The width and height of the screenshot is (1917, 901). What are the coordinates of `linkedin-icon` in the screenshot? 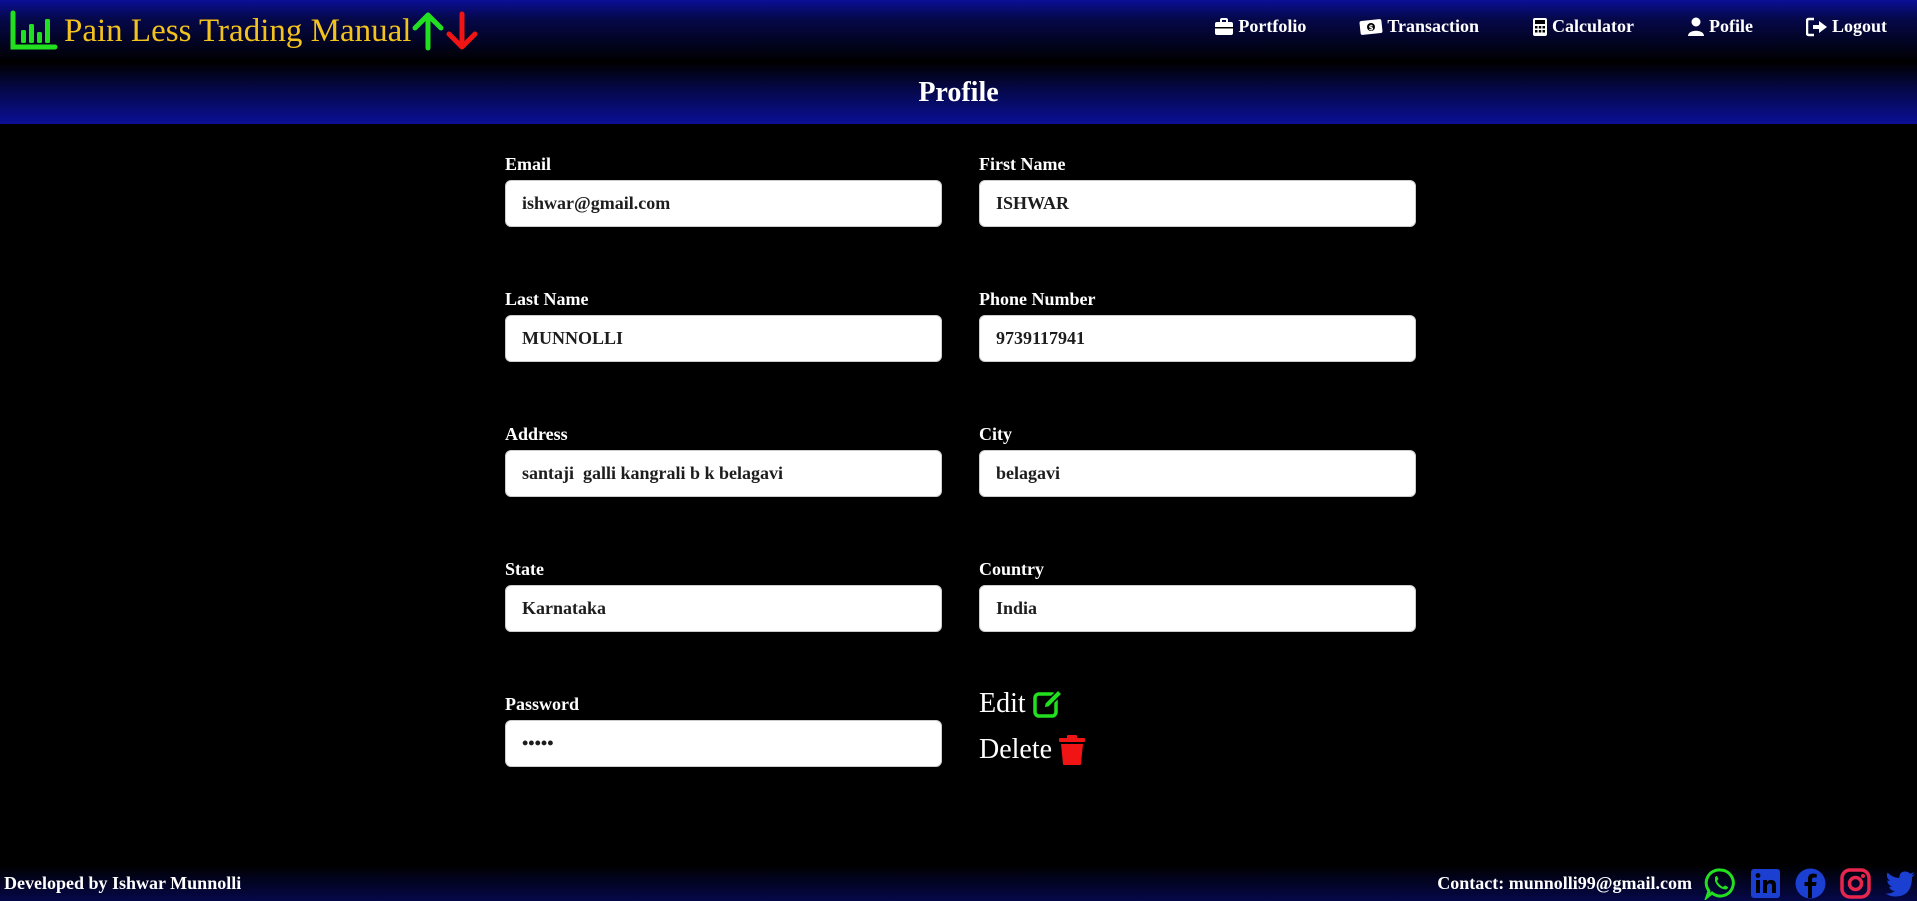 It's located at (1765, 883).